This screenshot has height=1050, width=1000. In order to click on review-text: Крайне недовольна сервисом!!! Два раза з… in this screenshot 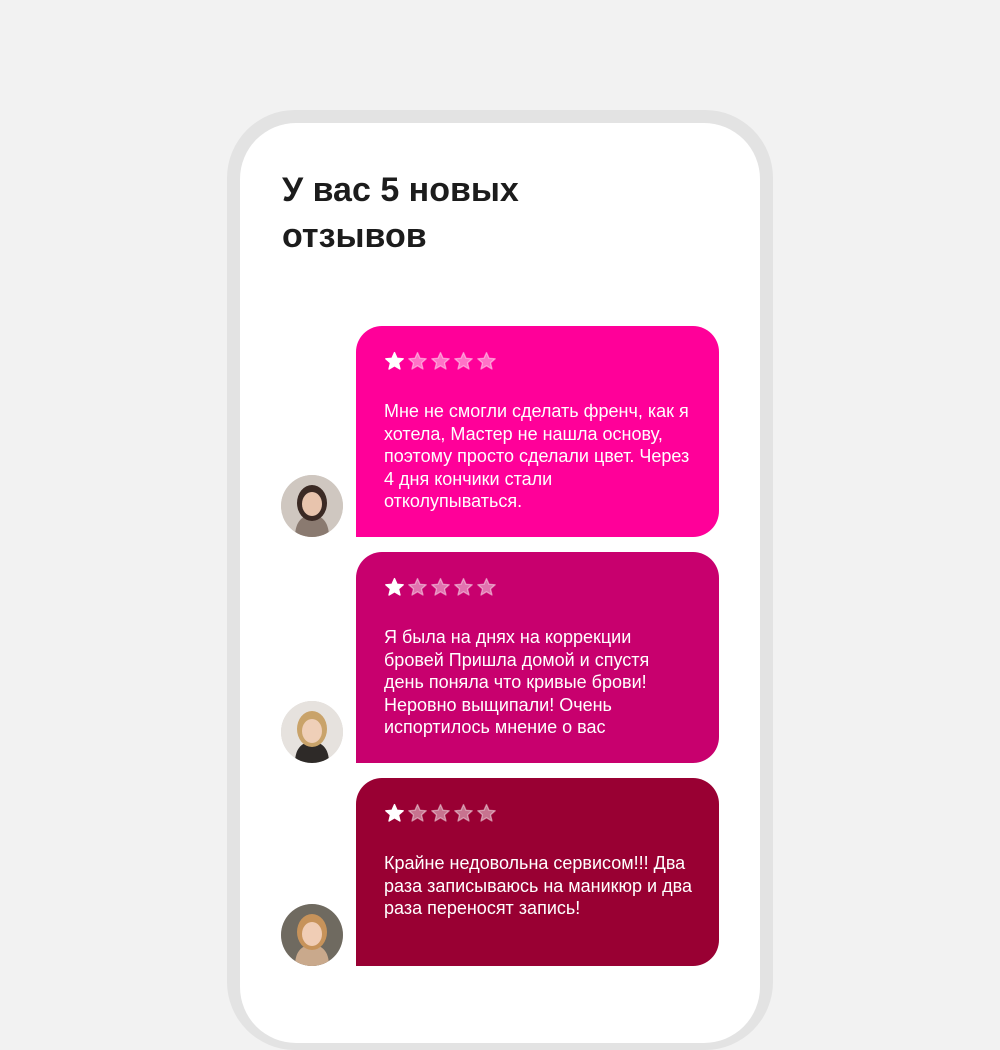, I will do `click(538, 885)`.